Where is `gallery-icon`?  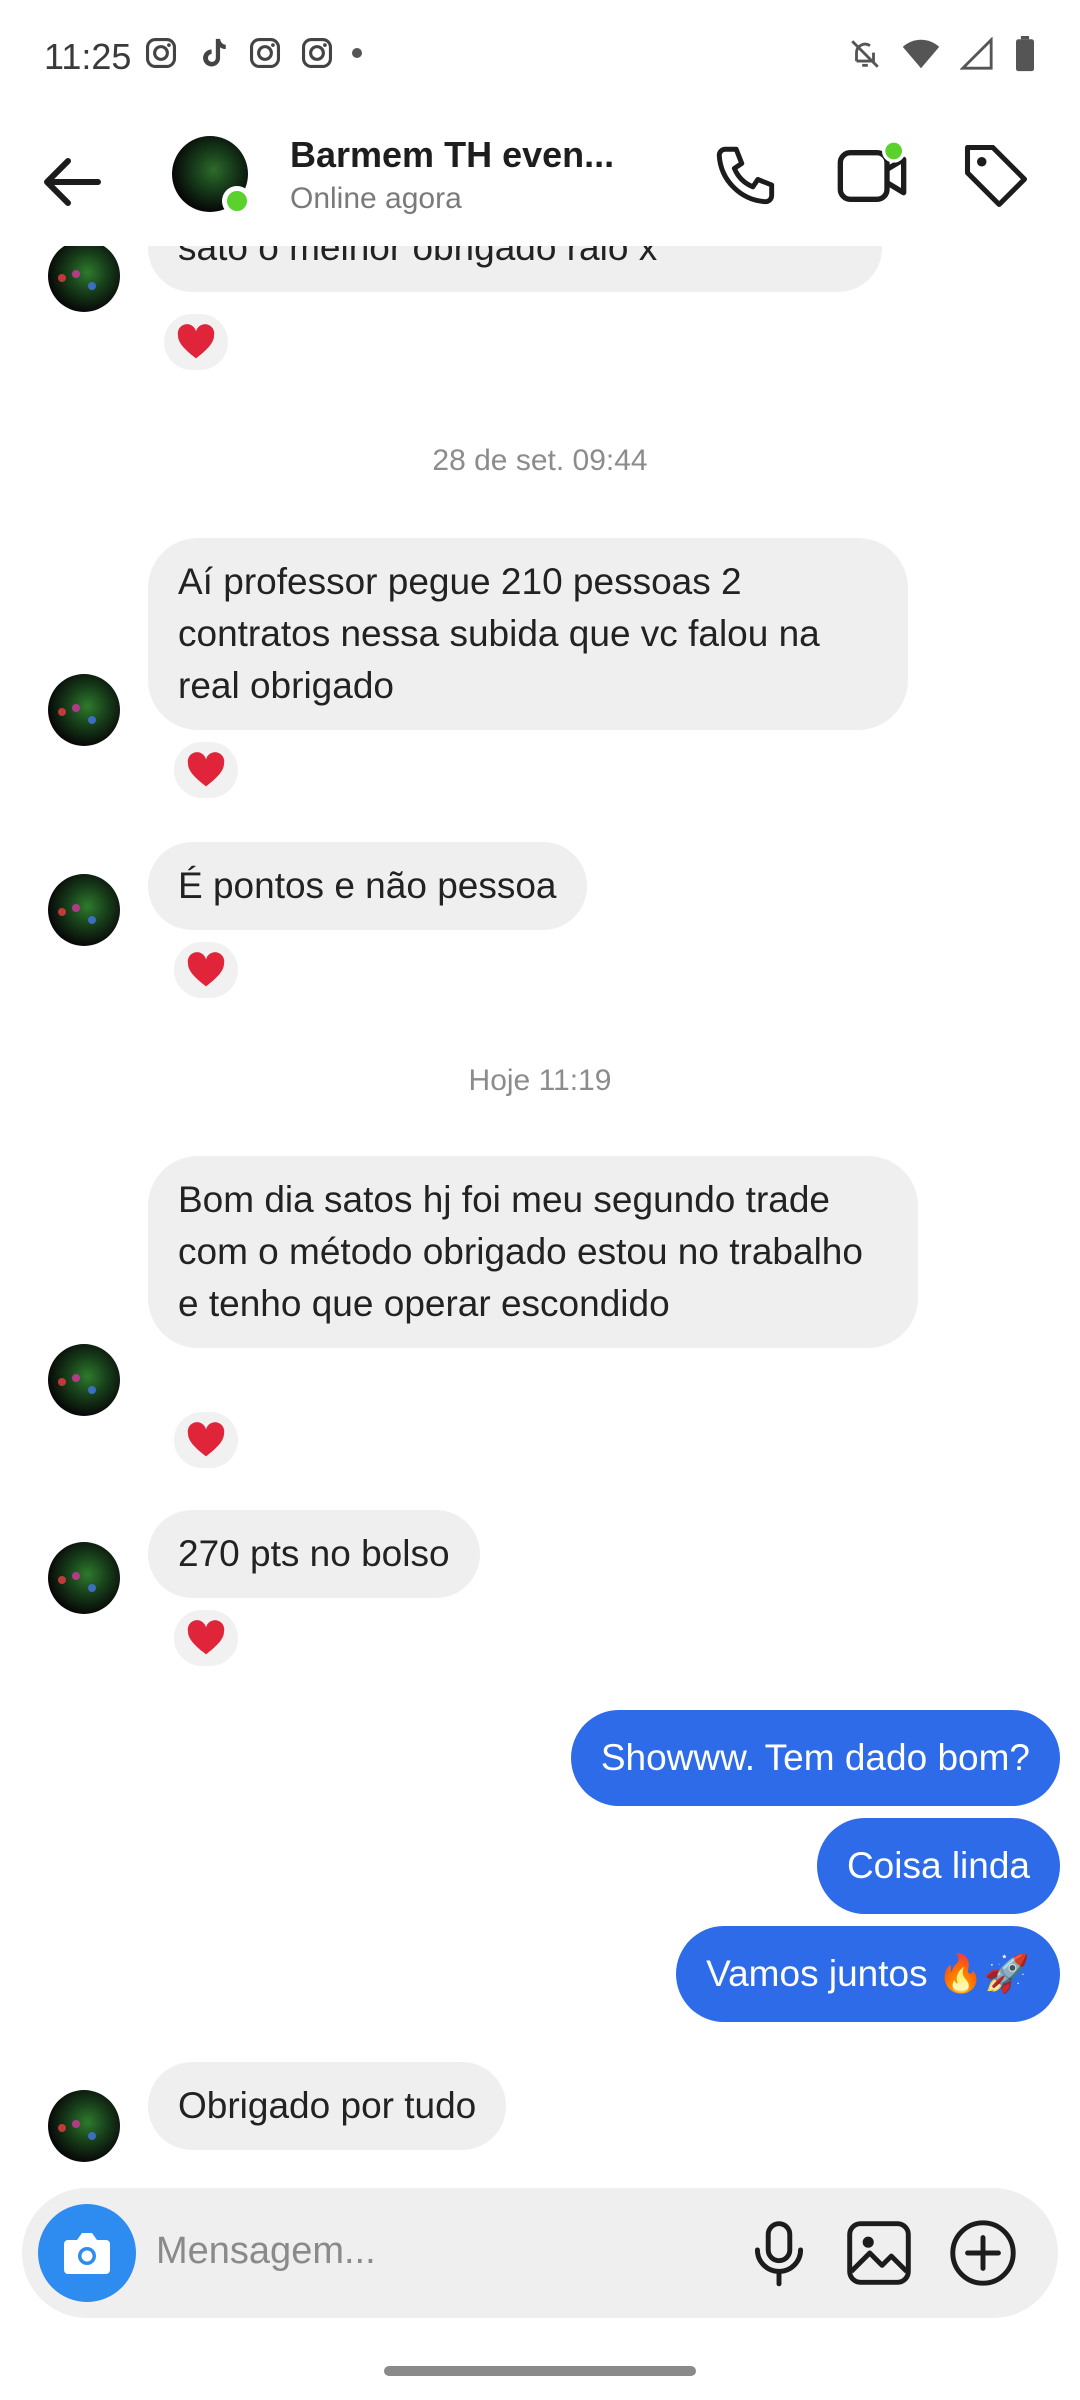 gallery-icon is located at coordinates (879, 2253).